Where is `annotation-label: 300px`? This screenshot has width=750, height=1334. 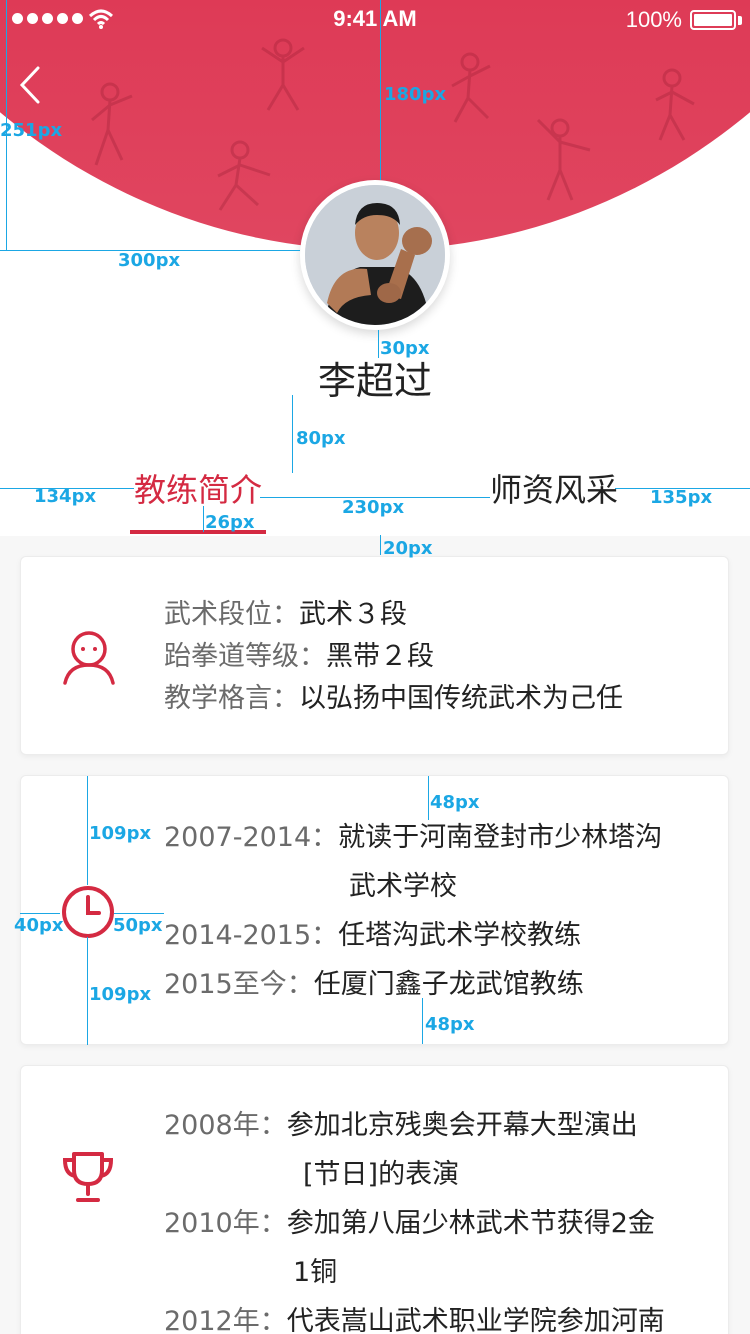 annotation-label: 300px is located at coordinates (149, 260).